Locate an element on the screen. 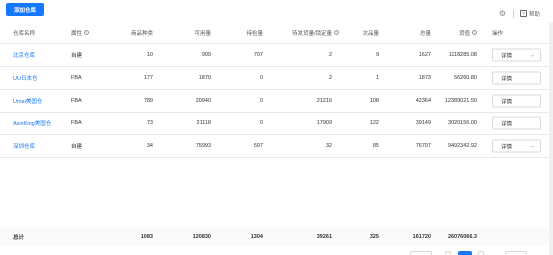 This screenshot has width=553, height=255. col-value: 货值? is located at coordinates (458, 32).